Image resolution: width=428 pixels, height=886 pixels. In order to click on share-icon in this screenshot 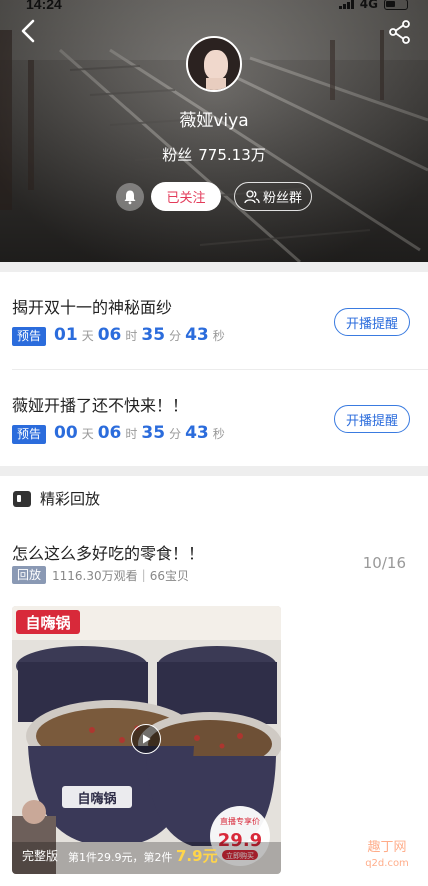, I will do `click(399, 32)`.